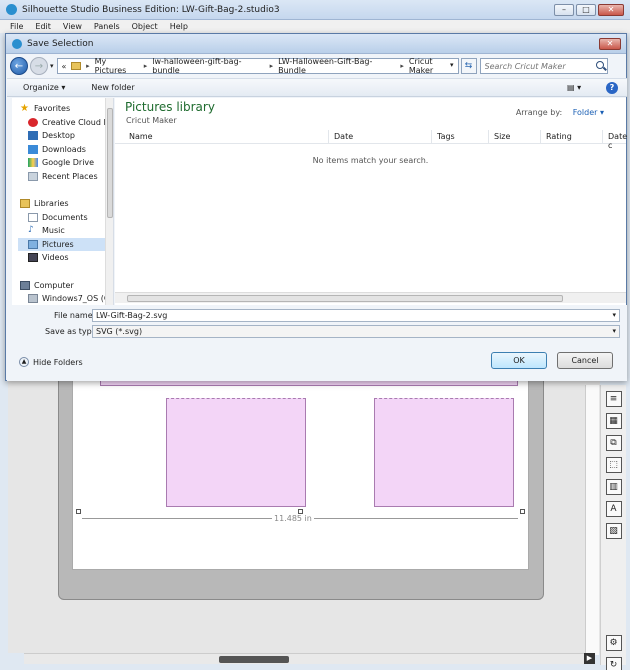 The image size is (630, 670). I want to click on libraries-icon, so click(25, 203).